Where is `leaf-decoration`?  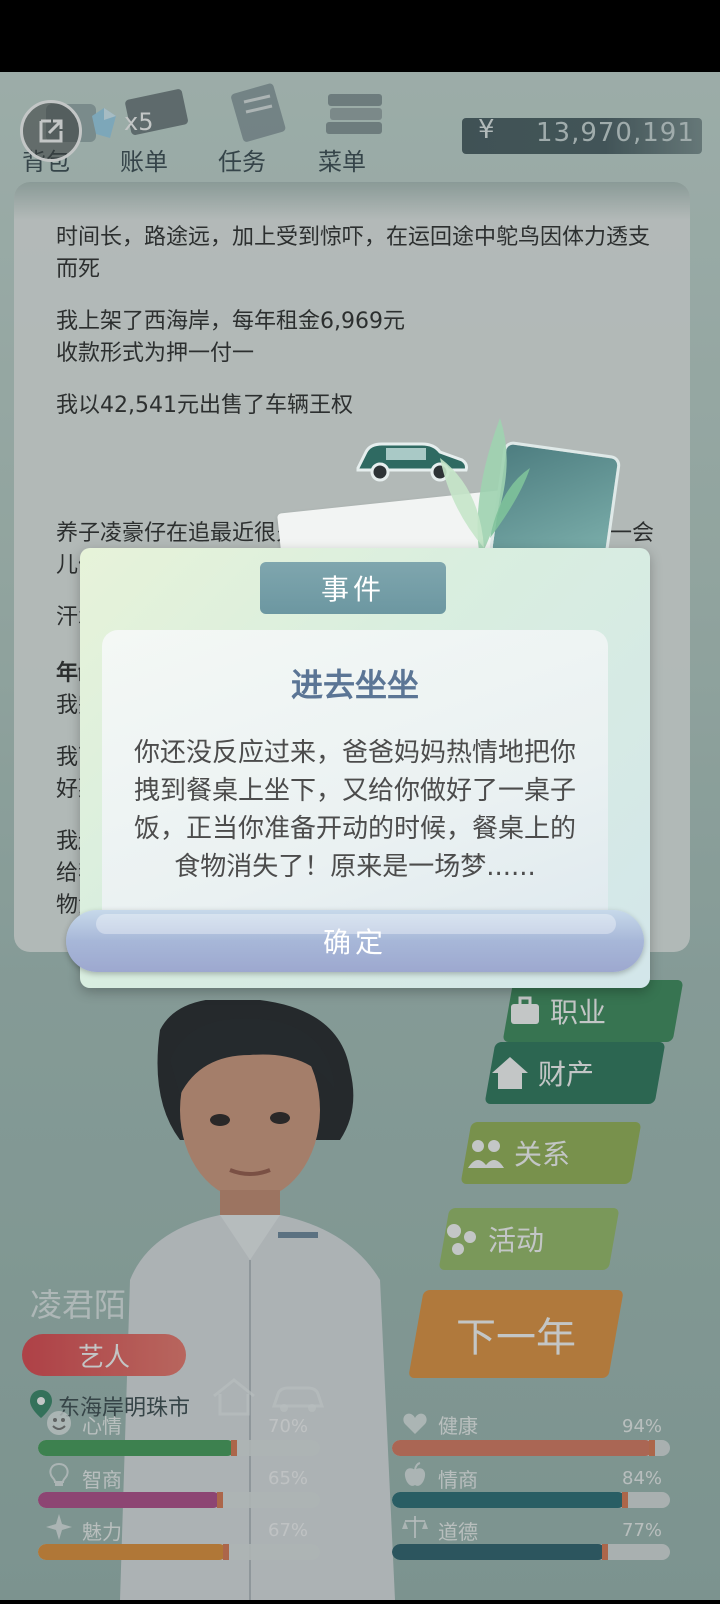
leaf-decoration is located at coordinates (485, 488).